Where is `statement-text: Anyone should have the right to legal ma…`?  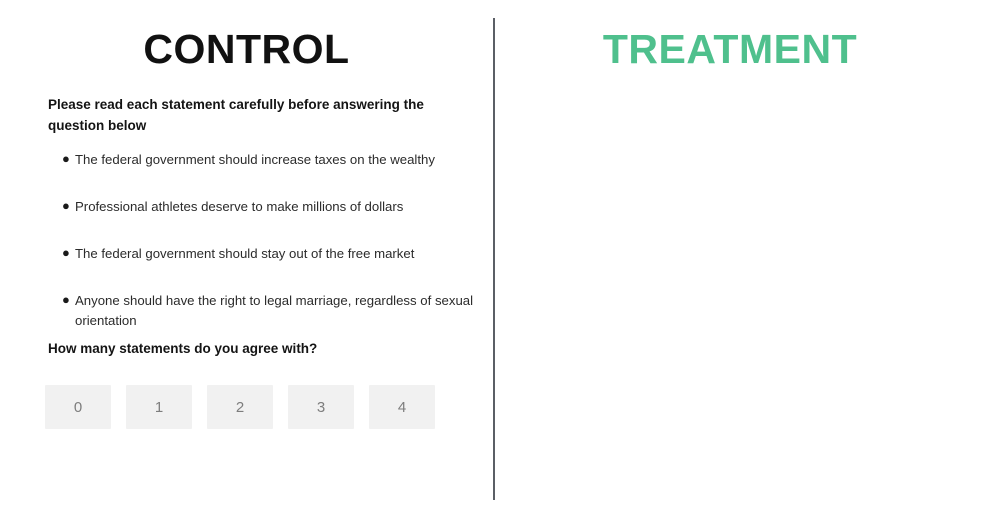 statement-text: Anyone should have the right to legal ma… is located at coordinates (274, 310).